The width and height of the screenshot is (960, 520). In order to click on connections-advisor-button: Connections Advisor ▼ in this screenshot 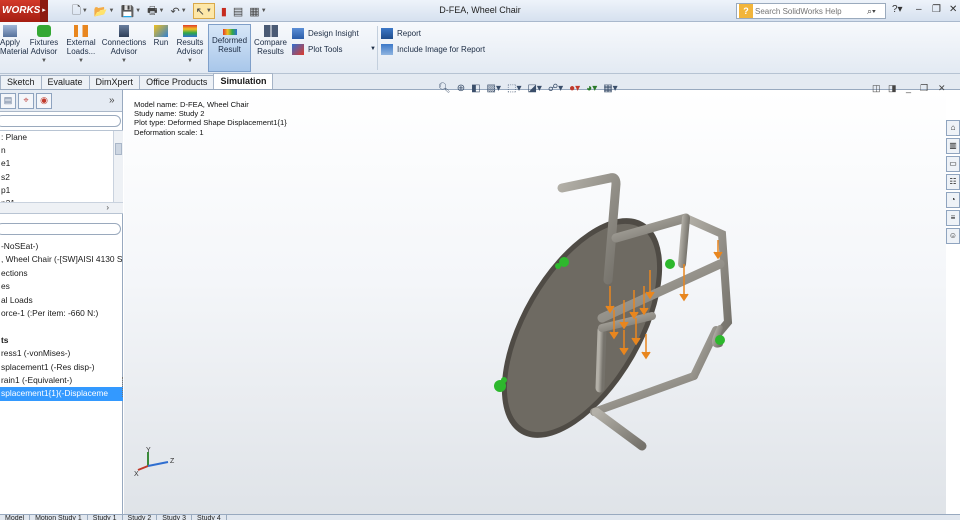, I will do `click(124, 48)`.